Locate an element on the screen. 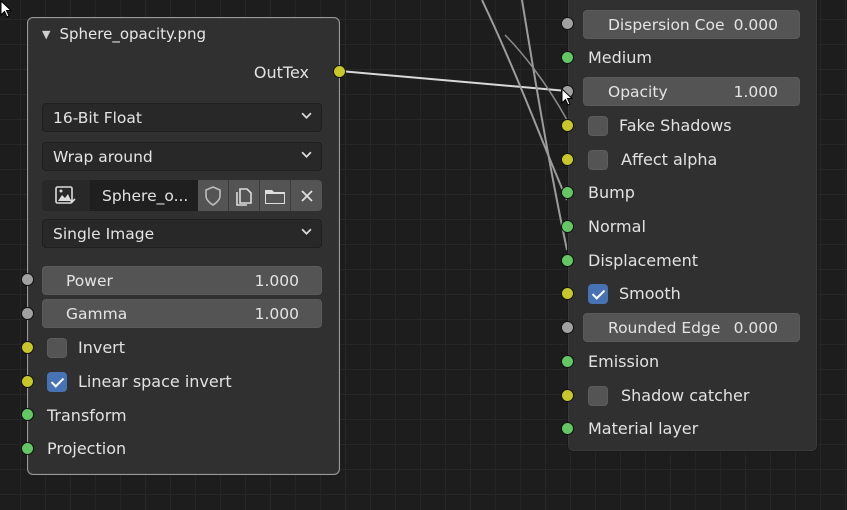  dispersion-label: Dispersion Coe is located at coordinates (666, 24).